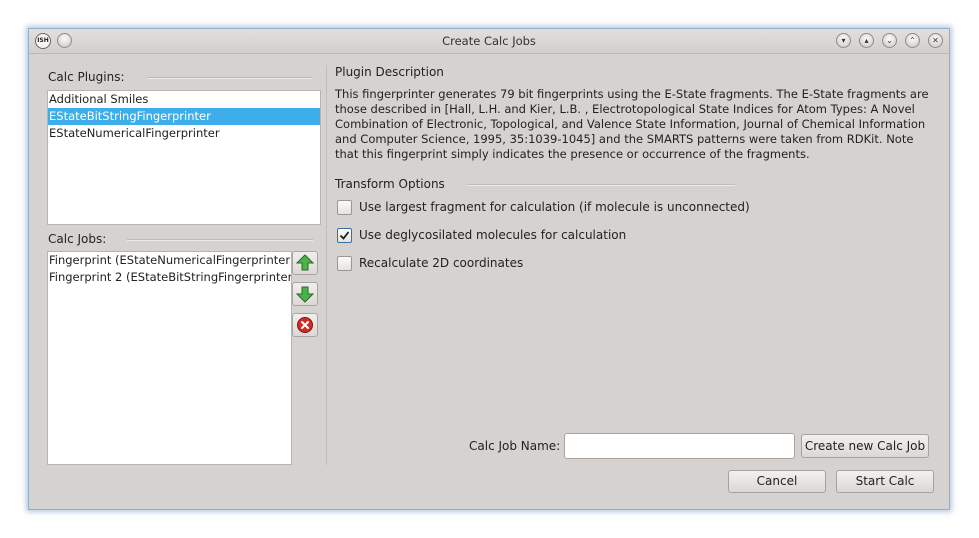  I want to click on calc-jobs-separator, so click(220, 240).